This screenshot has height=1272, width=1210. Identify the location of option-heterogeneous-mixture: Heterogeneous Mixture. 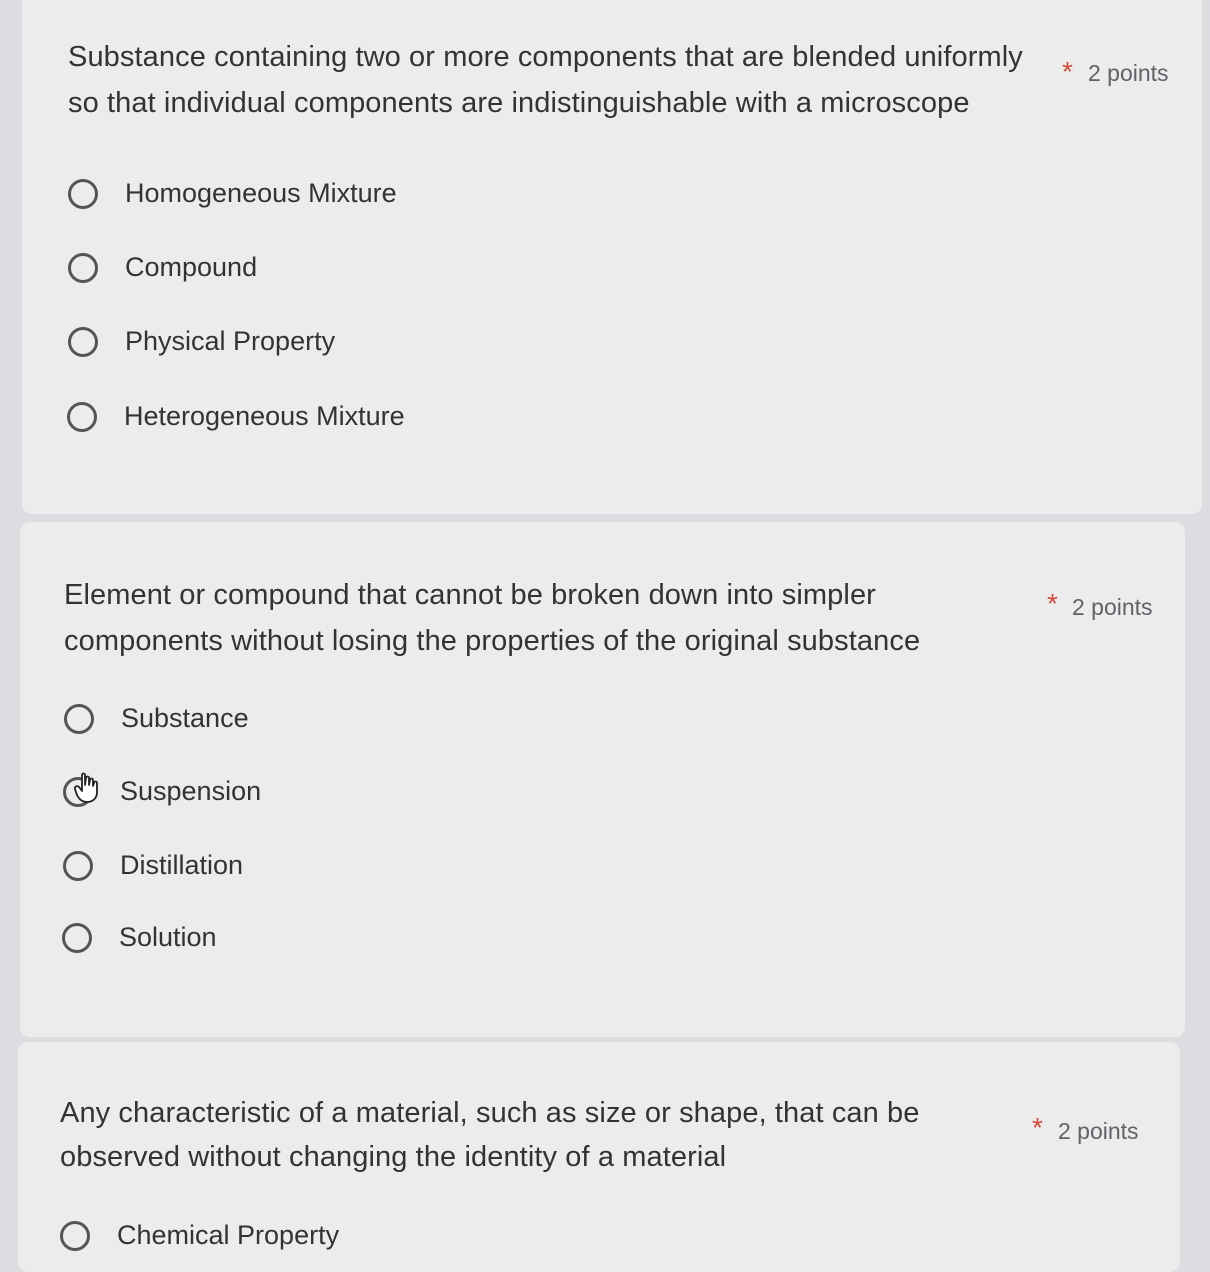
(236, 416).